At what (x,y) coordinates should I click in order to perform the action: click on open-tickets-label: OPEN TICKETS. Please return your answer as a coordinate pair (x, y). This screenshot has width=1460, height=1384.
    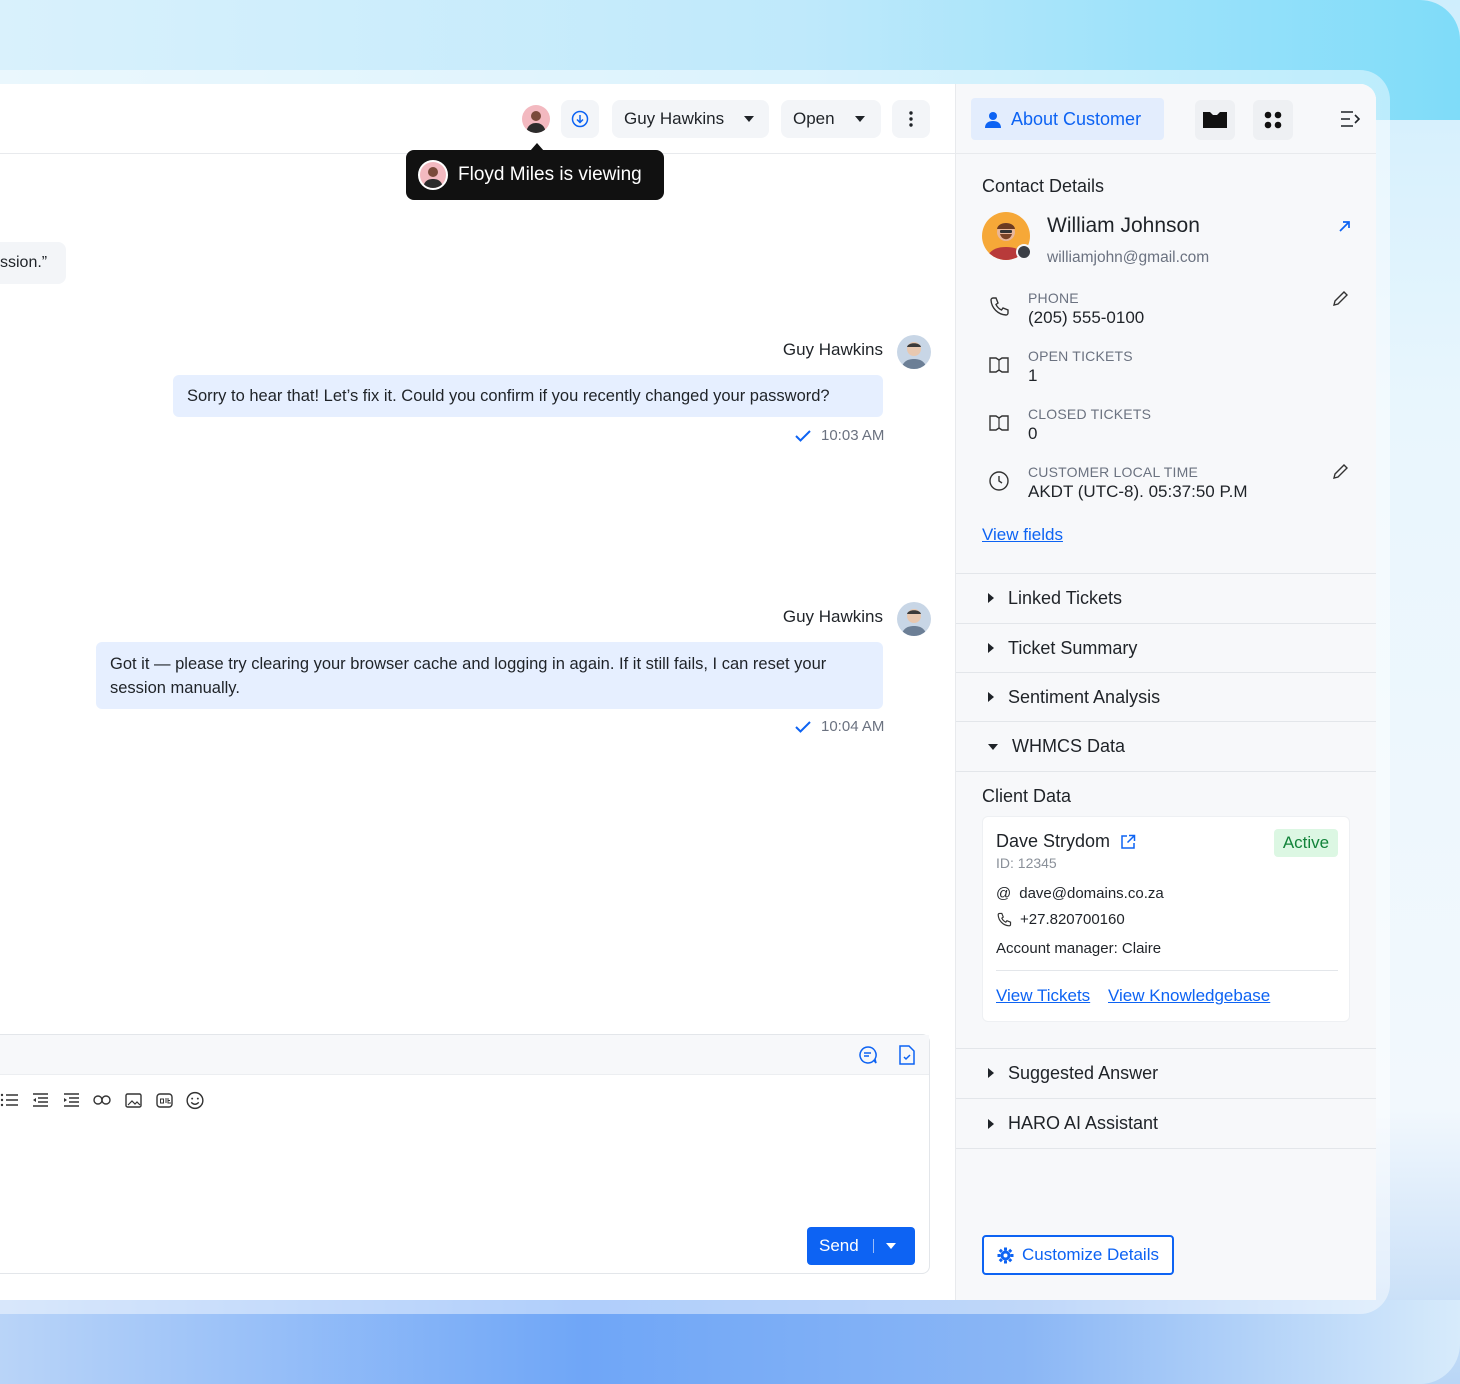
    Looking at the image, I should click on (1080, 356).